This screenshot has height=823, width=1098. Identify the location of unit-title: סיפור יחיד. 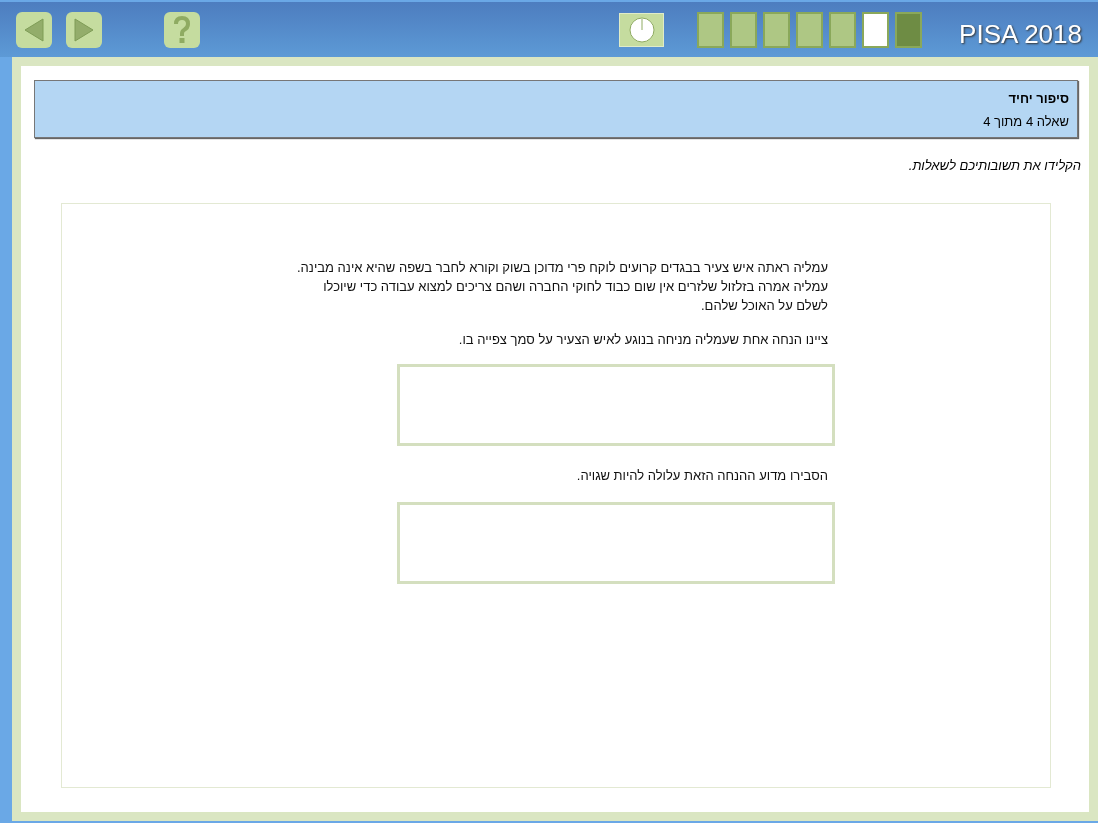
(1038, 99).